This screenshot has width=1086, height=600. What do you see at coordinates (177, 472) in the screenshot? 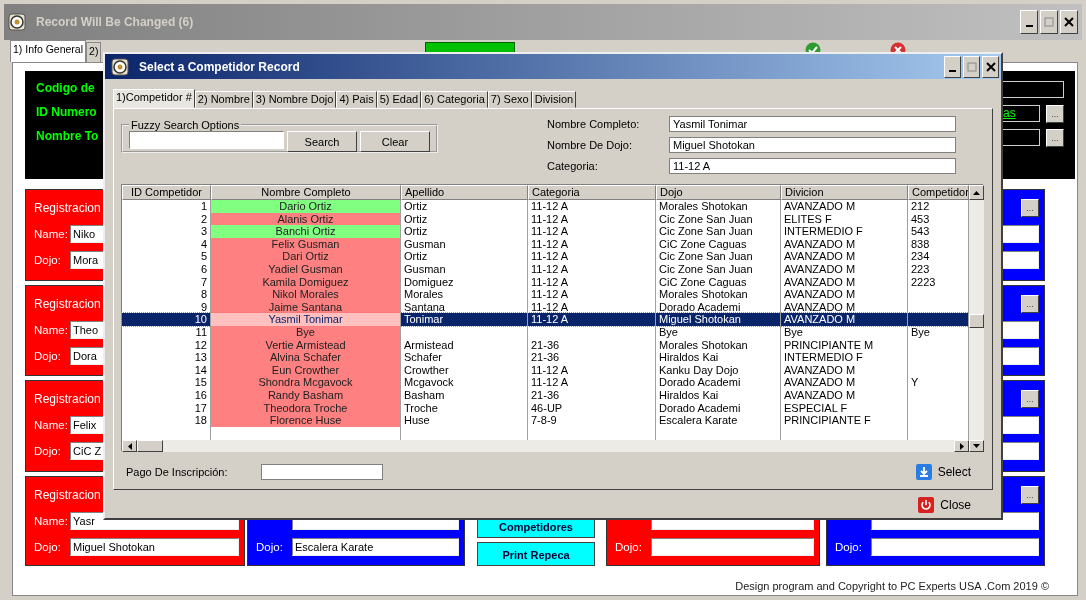
I see `field-label: Pago De Inscripción:` at bounding box center [177, 472].